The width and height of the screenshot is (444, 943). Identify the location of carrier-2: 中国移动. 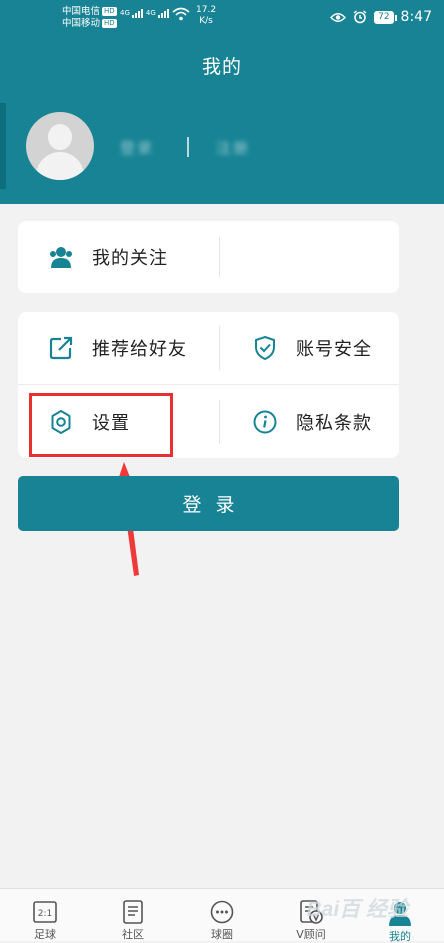
(81, 23).